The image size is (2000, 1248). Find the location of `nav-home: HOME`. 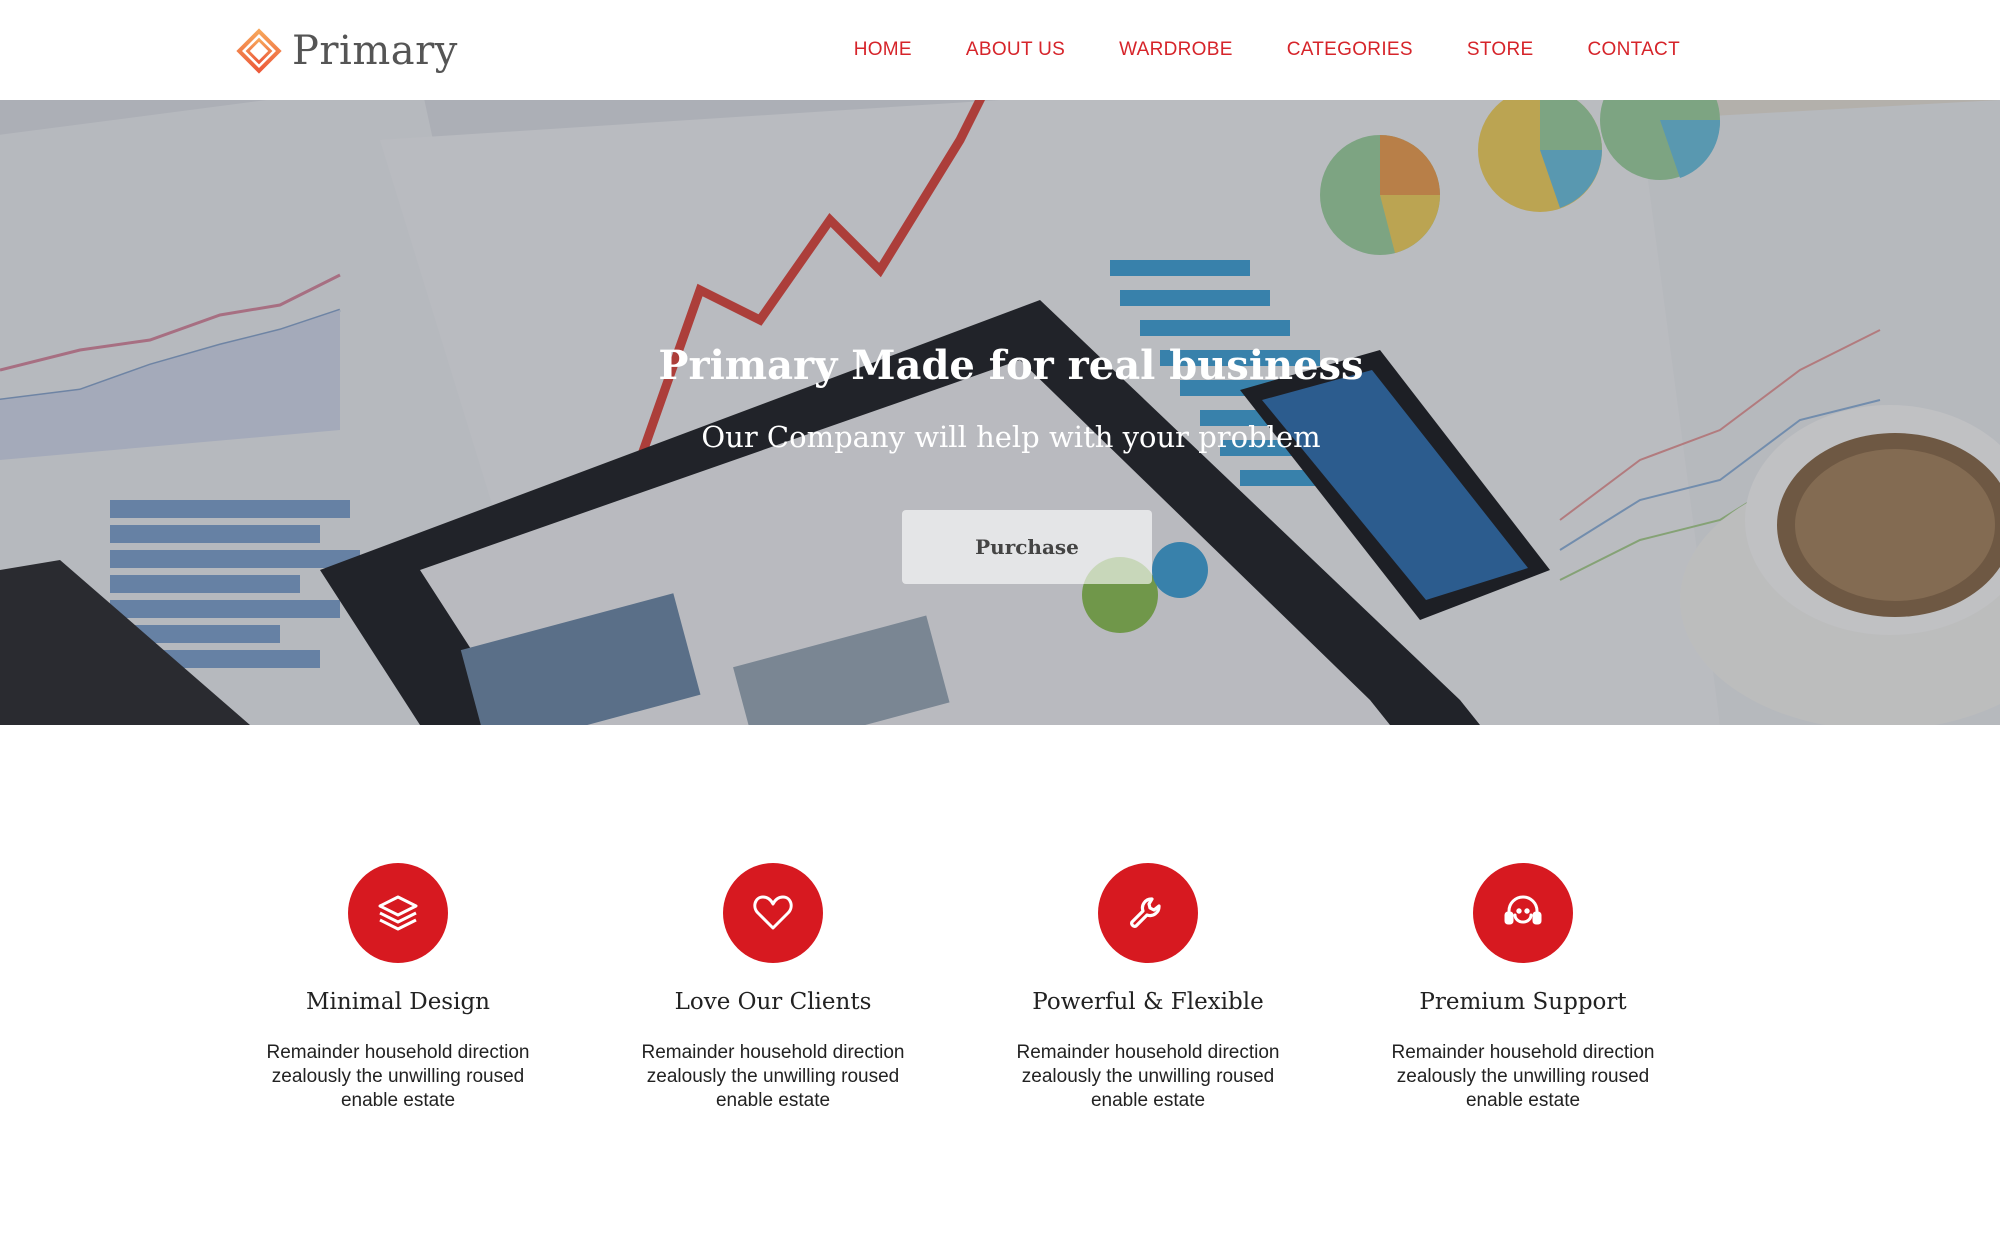

nav-home: HOME is located at coordinates (883, 50).